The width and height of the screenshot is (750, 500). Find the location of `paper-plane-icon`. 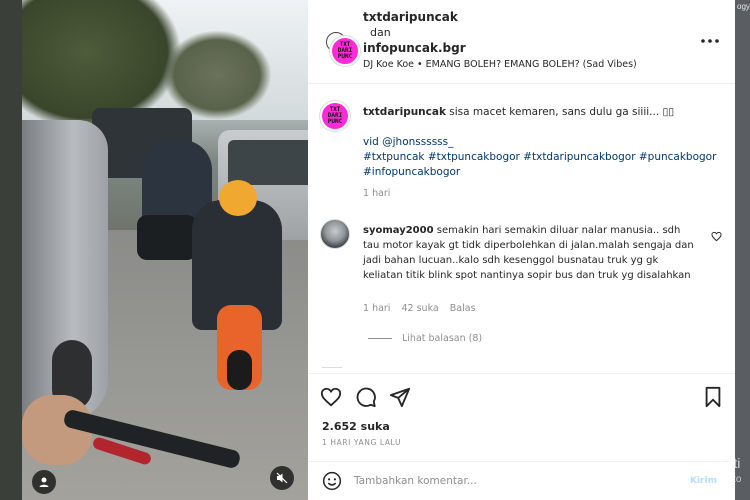

paper-plane-icon is located at coordinates (400, 397).